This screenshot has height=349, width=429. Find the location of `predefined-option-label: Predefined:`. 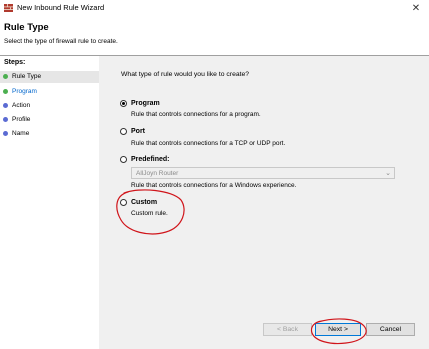

predefined-option-label: Predefined: is located at coordinates (150, 159).